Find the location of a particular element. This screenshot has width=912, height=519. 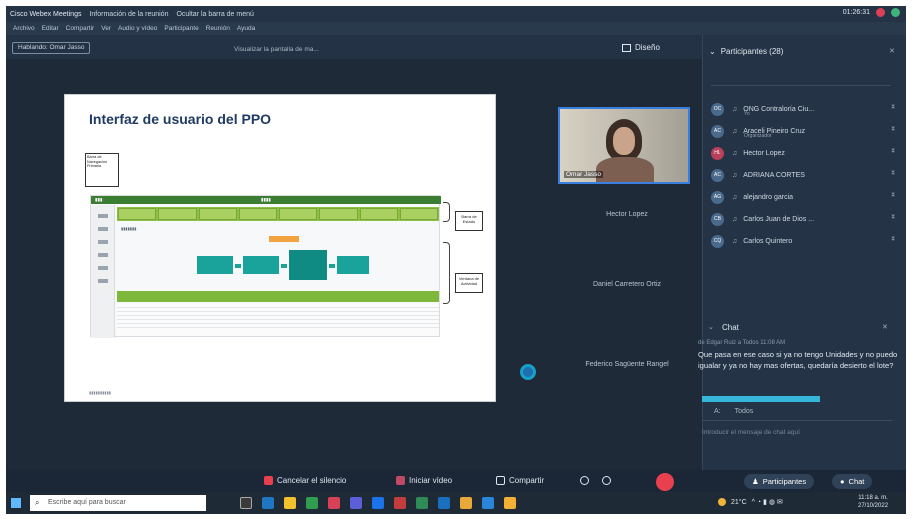

search-icon: ⌕ is located at coordinates (37, 502).